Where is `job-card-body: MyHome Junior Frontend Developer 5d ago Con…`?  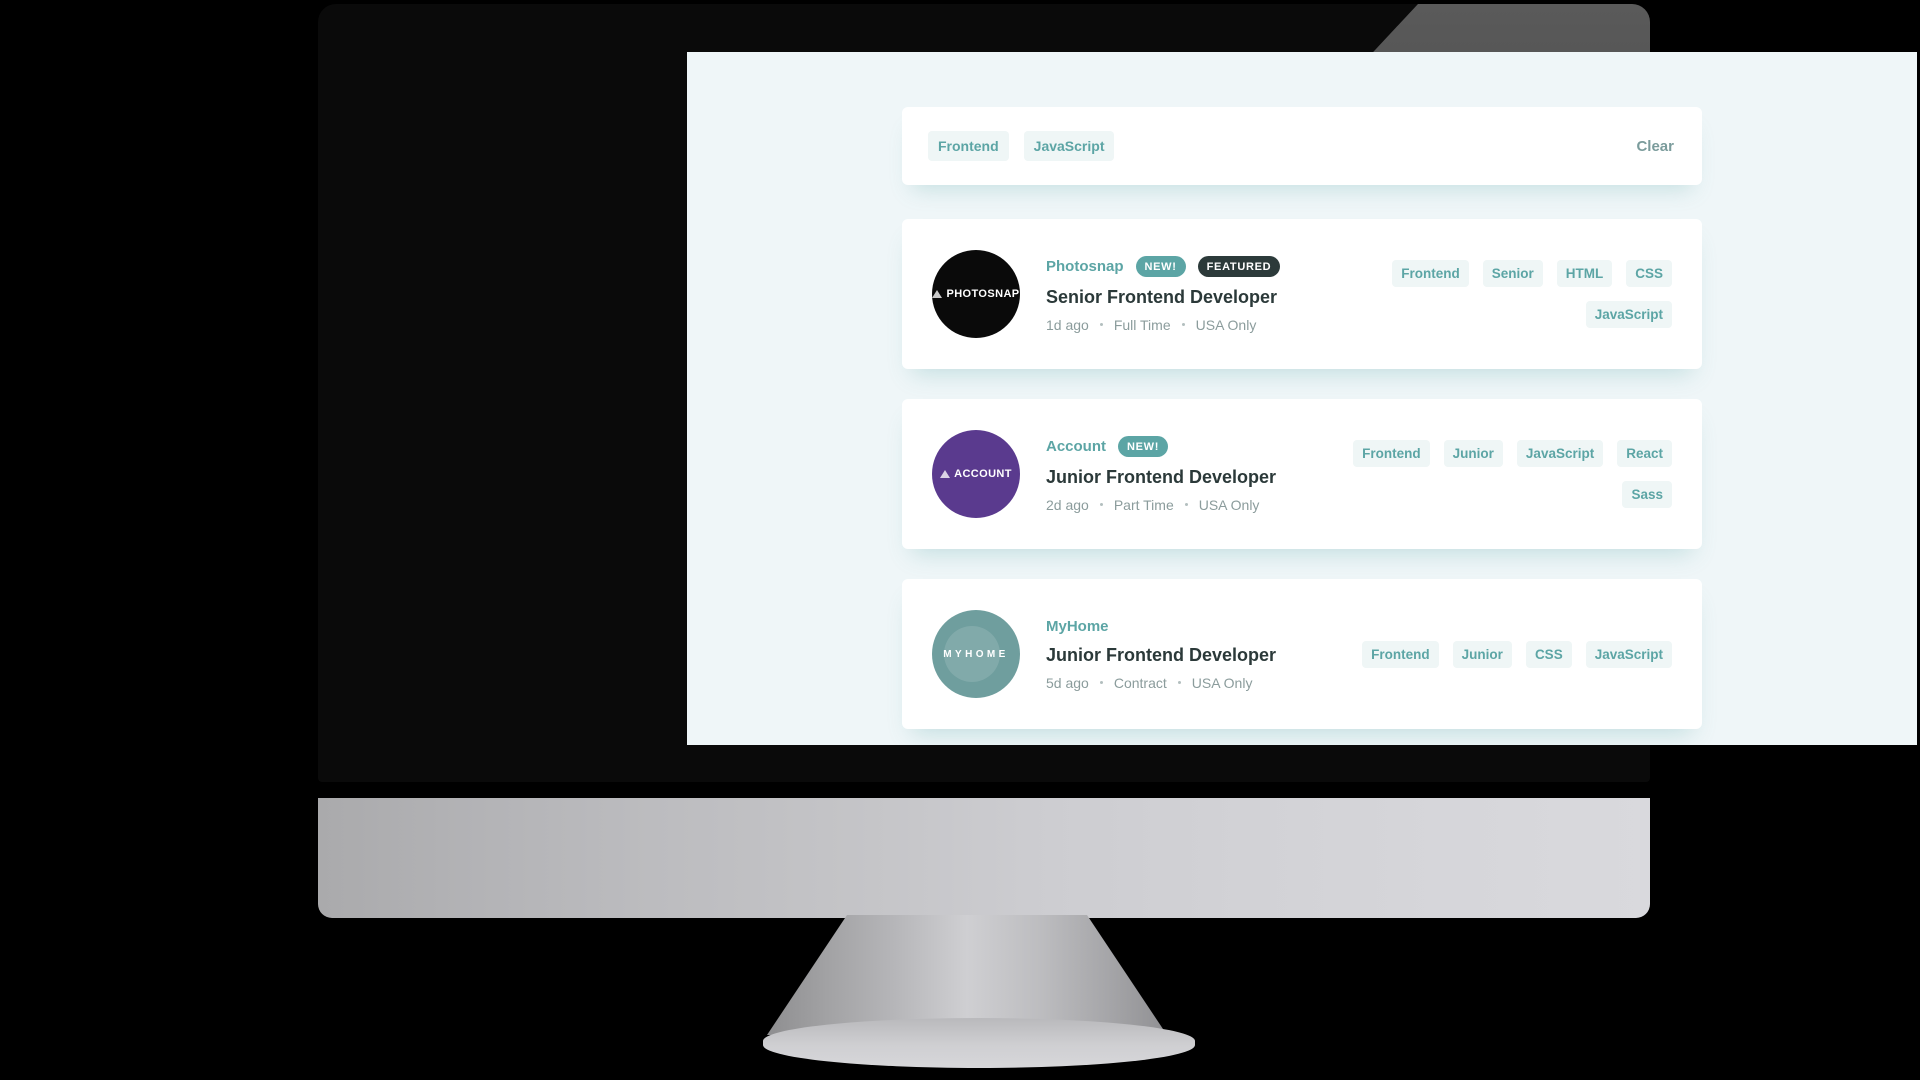 job-card-body: MyHome Junior Frontend Developer 5d ago Con… is located at coordinates (1346, 654).